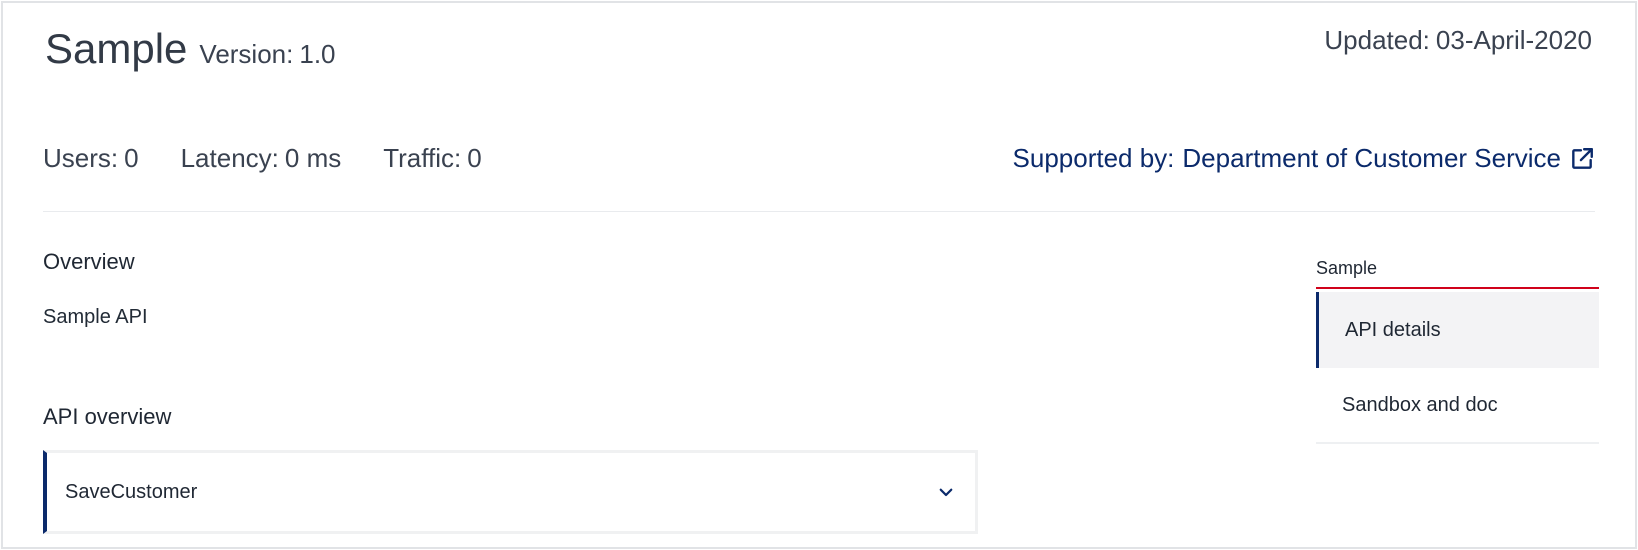 The width and height of the screenshot is (1638, 550). I want to click on stat-traffic: Traffic: 0, so click(432, 158).